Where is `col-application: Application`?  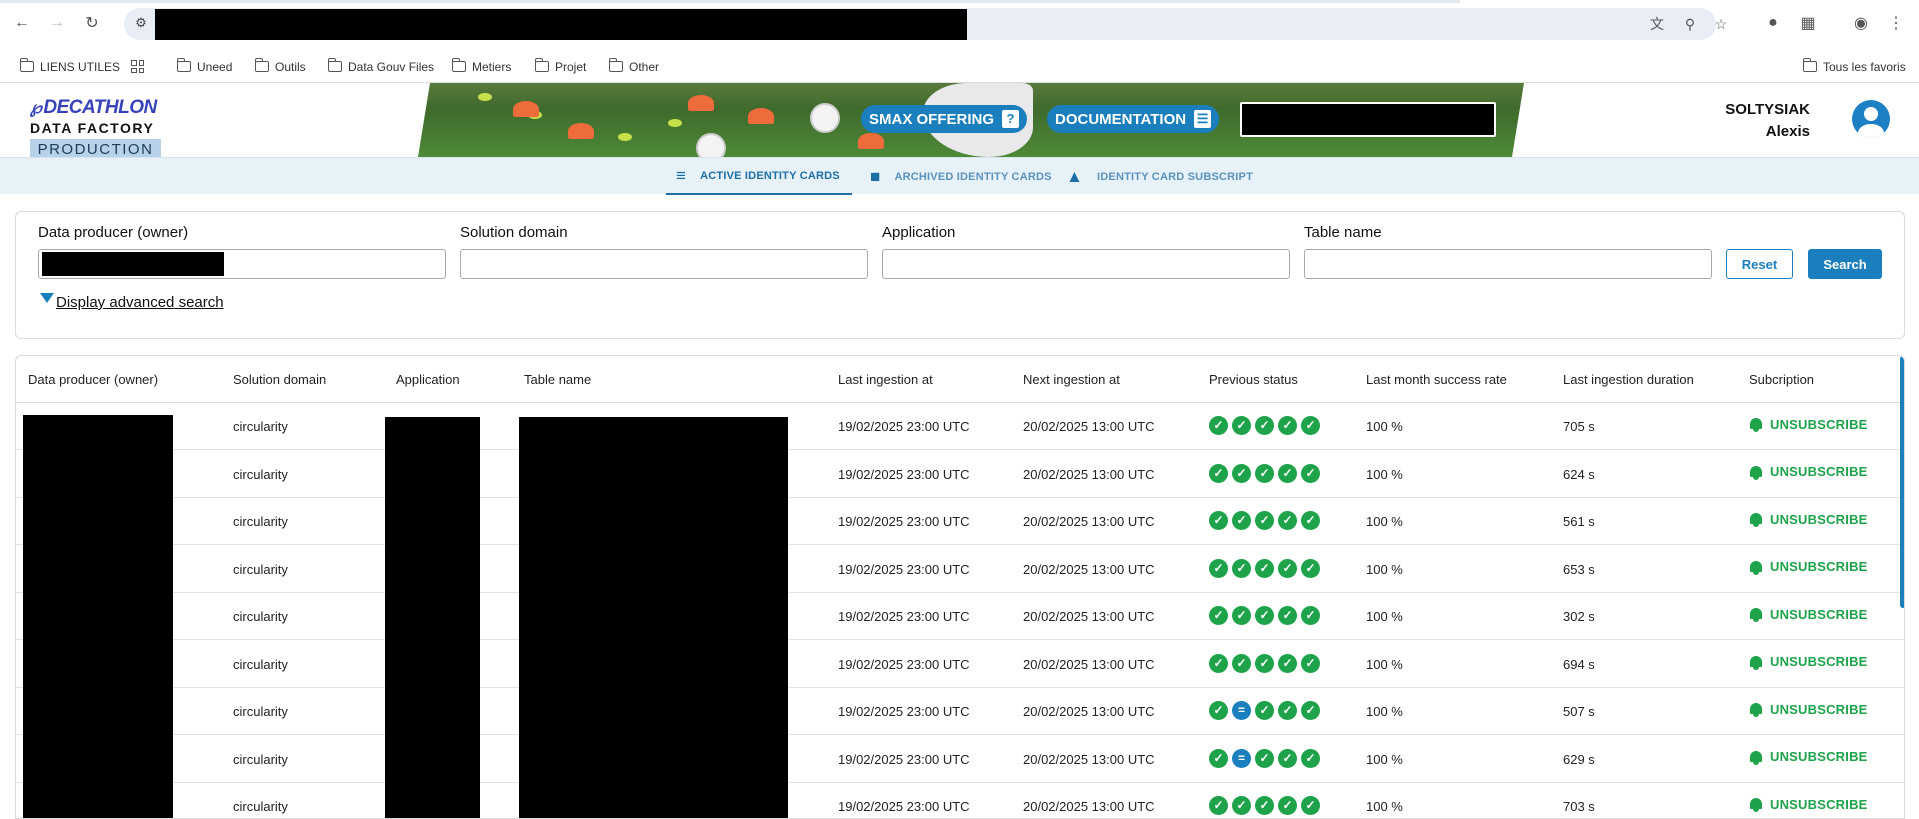 col-application: Application is located at coordinates (428, 379).